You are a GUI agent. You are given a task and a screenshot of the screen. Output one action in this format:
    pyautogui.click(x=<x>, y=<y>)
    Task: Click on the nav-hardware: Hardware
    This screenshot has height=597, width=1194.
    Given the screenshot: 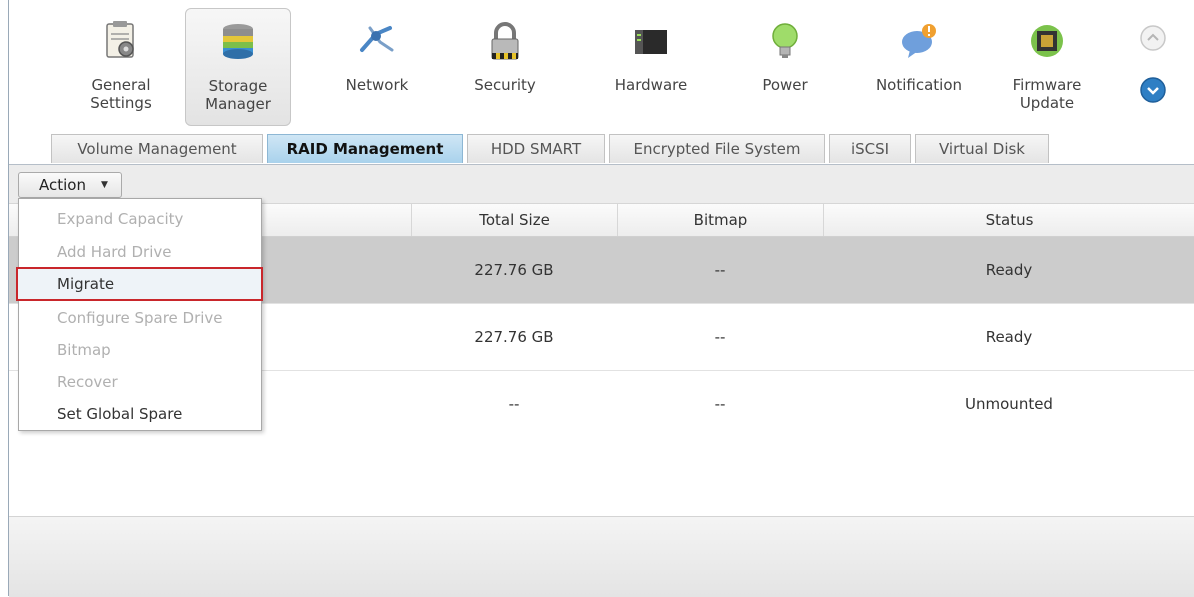 What is the action you would take?
    pyautogui.click(x=651, y=66)
    